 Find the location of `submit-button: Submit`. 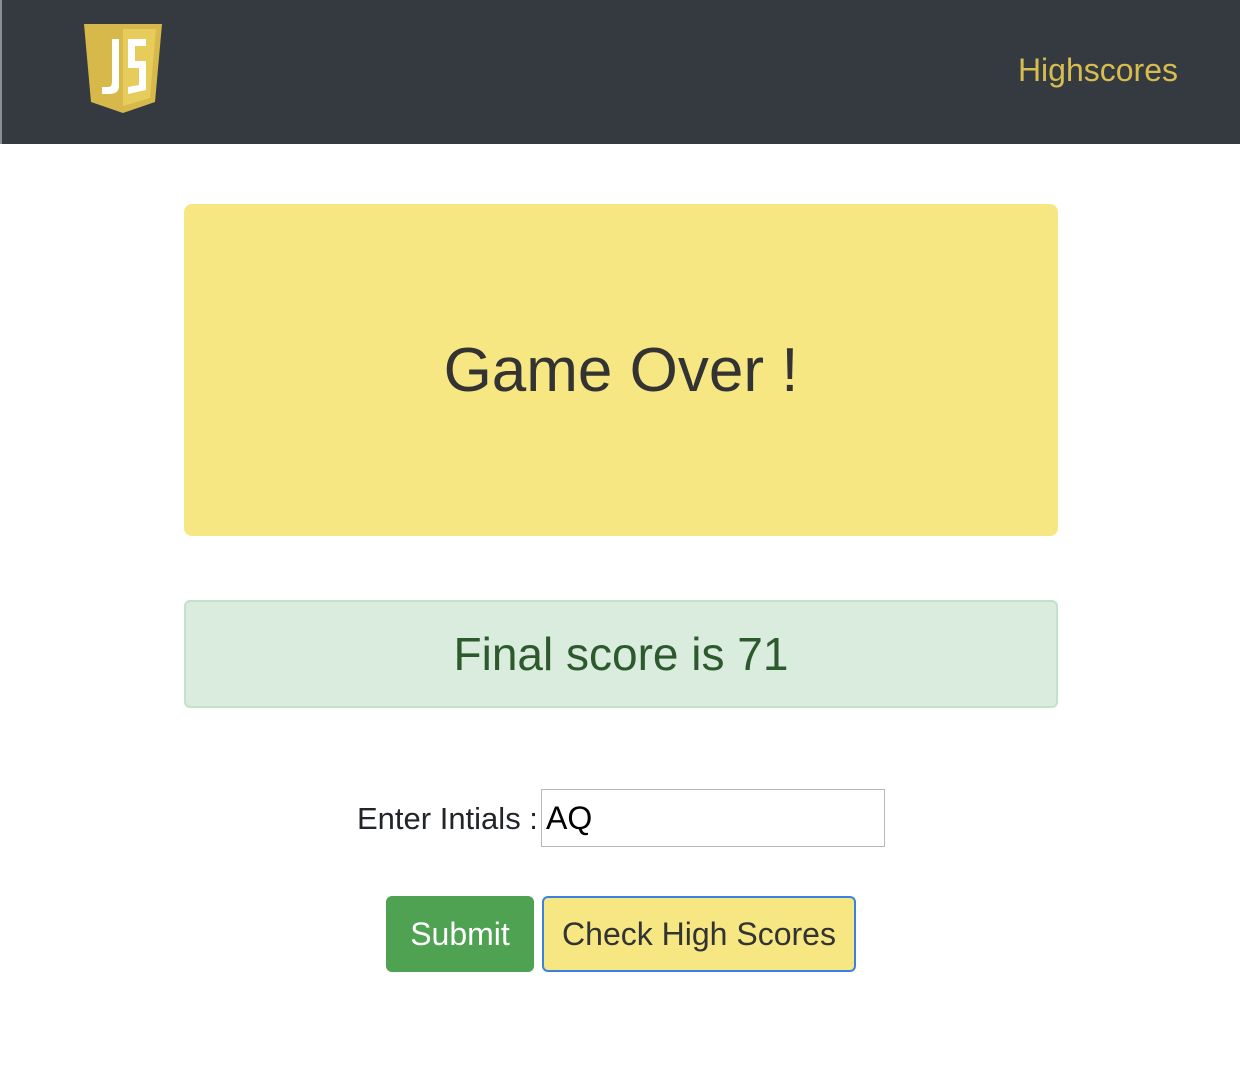

submit-button: Submit is located at coordinates (460, 934).